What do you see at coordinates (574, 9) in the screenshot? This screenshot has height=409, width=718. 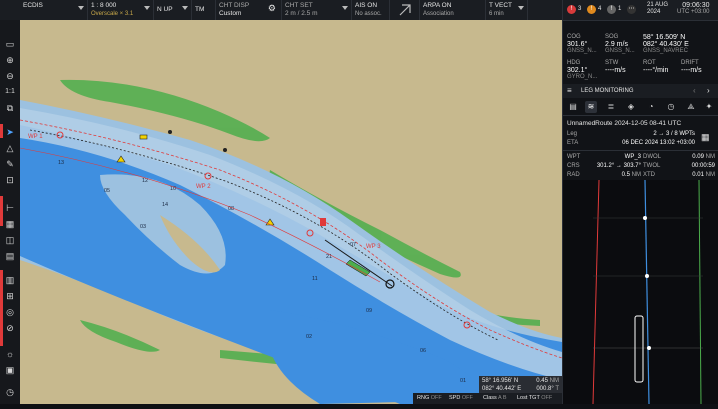 I see `alarm-red: ! 3` at bounding box center [574, 9].